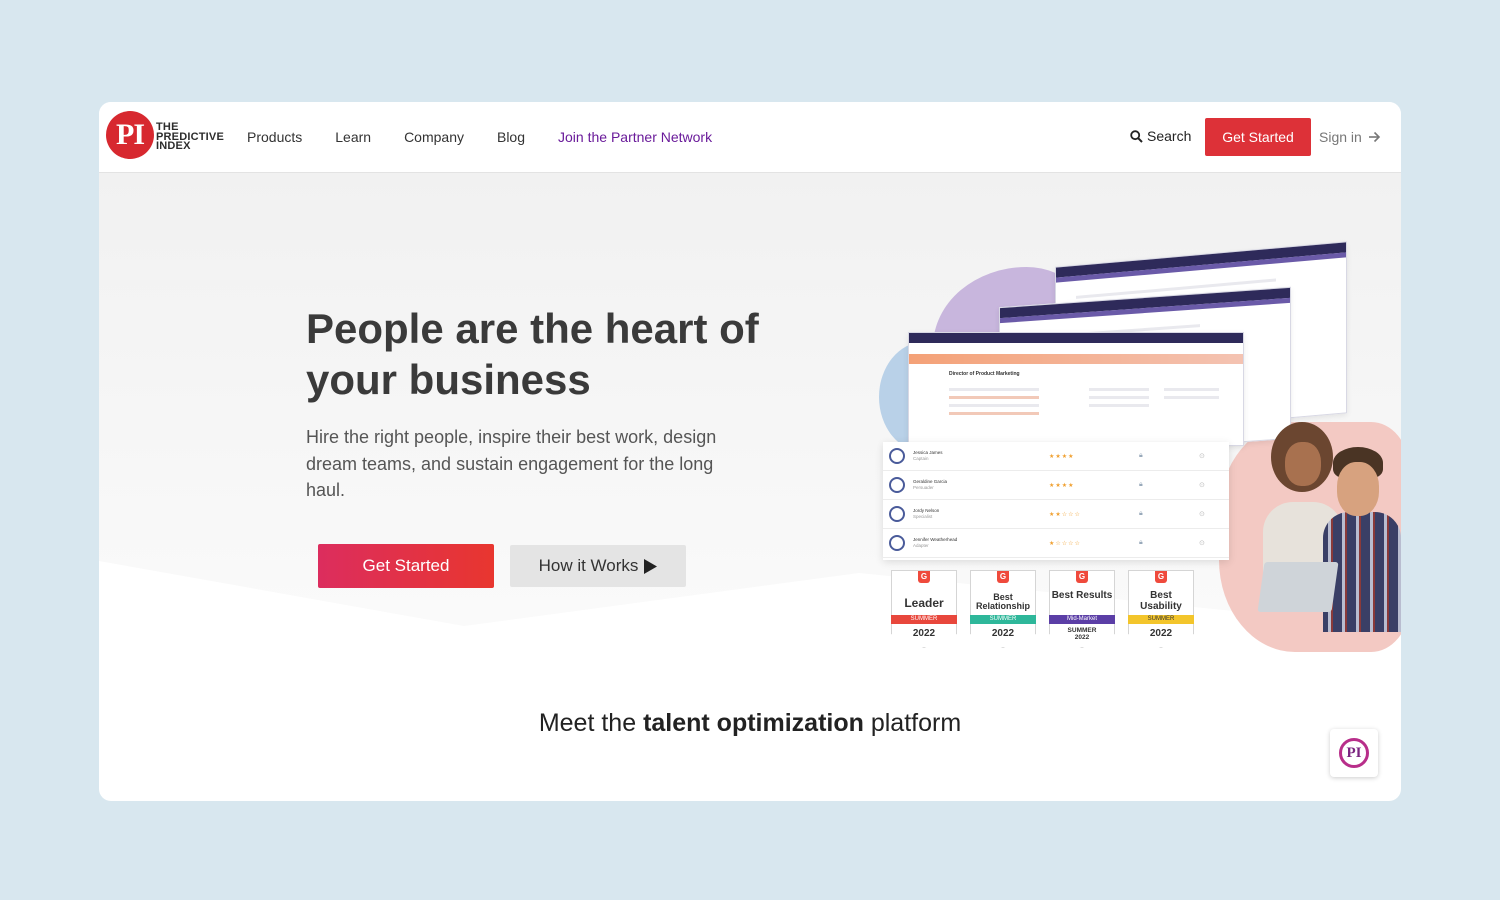 This screenshot has width=1500, height=900. What do you see at coordinates (190, 137) in the screenshot?
I see `logo-wordmark: THE PREDICTIVE INDEX` at bounding box center [190, 137].